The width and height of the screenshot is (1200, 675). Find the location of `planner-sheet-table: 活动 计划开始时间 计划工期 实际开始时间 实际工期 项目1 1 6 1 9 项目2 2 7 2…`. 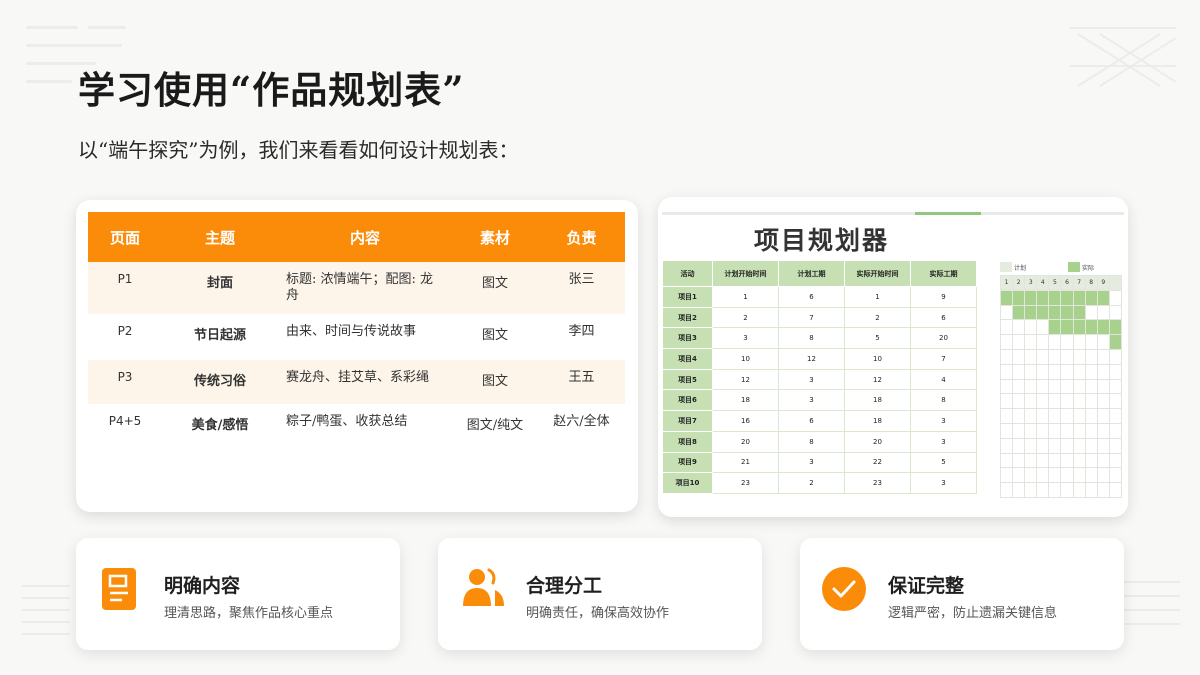

planner-sheet-table: 活动 计划开始时间 计划工期 实际开始时间 实际工期 项目1 1 6 1 9 项目2 2 7 2… is located at coordinates (819, 377).